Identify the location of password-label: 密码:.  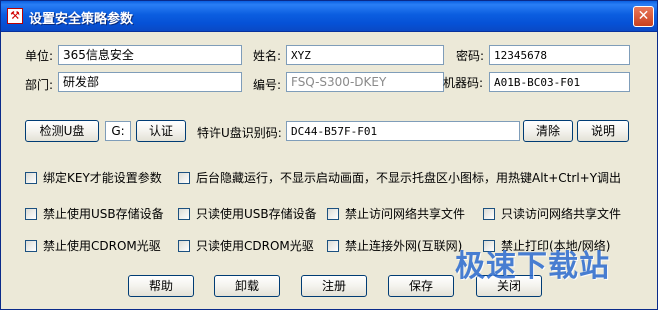
(470, 56).